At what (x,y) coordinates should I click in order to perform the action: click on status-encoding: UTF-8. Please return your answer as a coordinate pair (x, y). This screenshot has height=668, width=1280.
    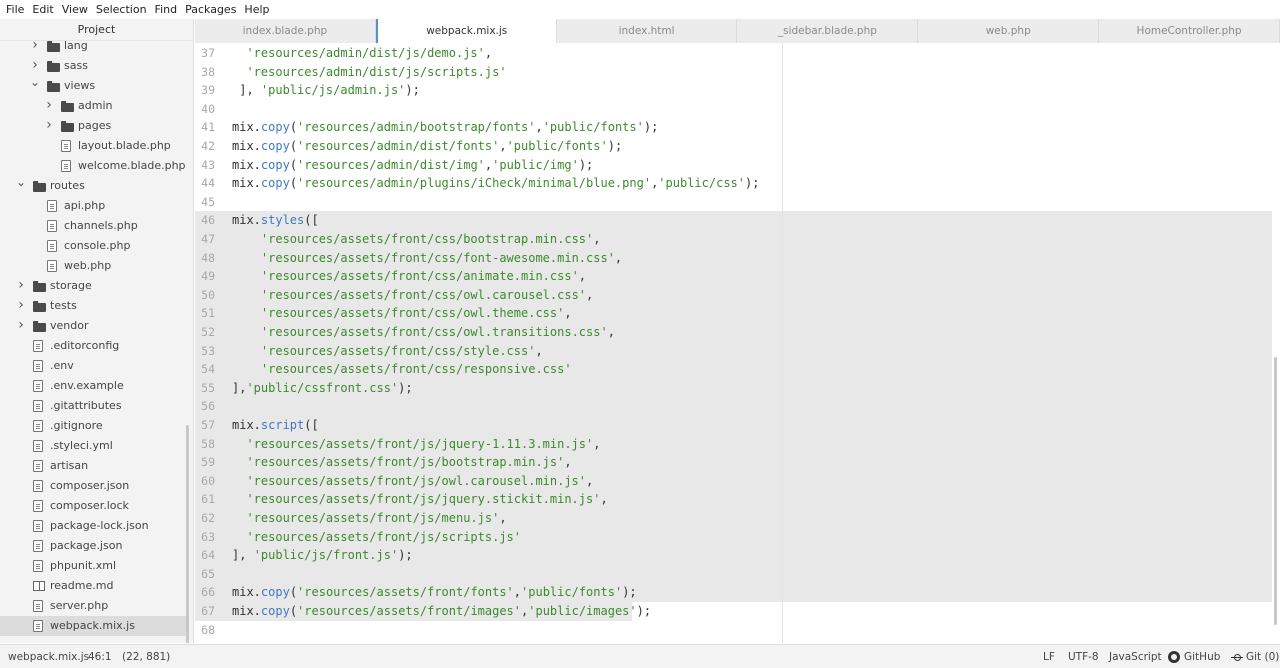
    Looking at the image, I should click on (1083, 656).